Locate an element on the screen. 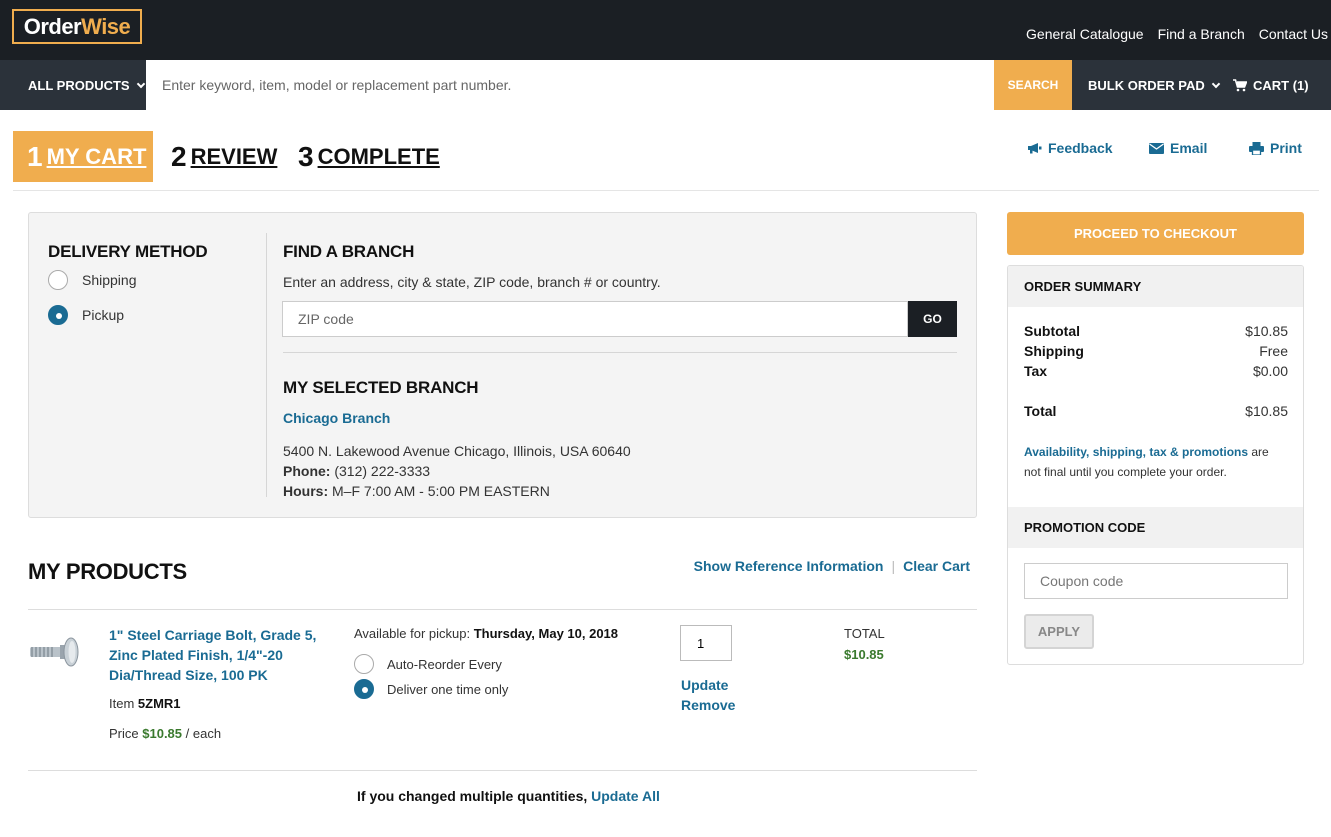 This screenshot has height=837, width=1331. logo: OrderWise is located at coordinates (77, 26).